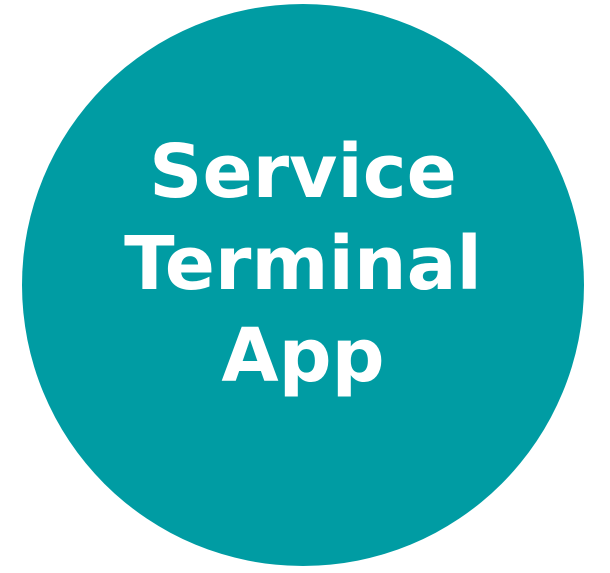  I want to click on logo-title-line-1: Service, so click(303, 172).